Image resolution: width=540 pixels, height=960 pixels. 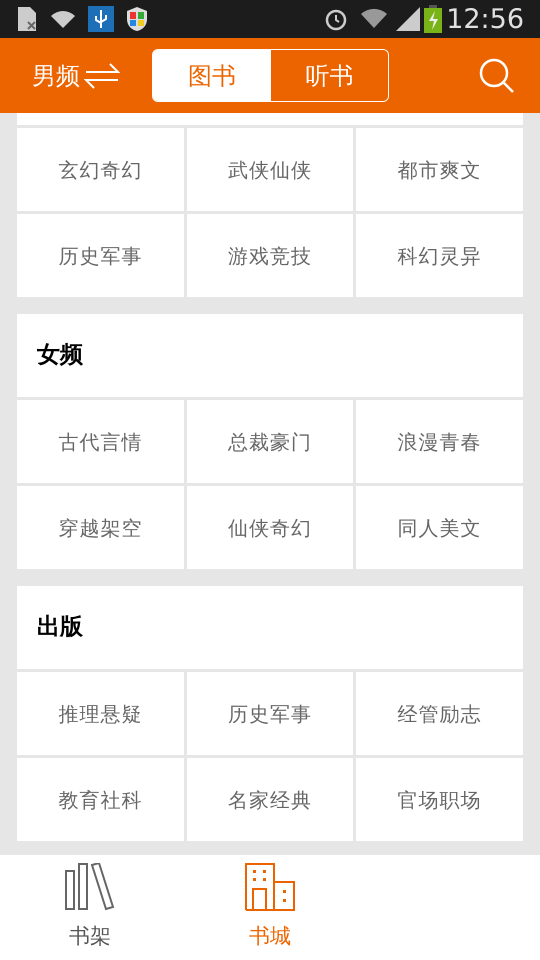 I want to click on section-title: 女频, so click(x=60, y=355).